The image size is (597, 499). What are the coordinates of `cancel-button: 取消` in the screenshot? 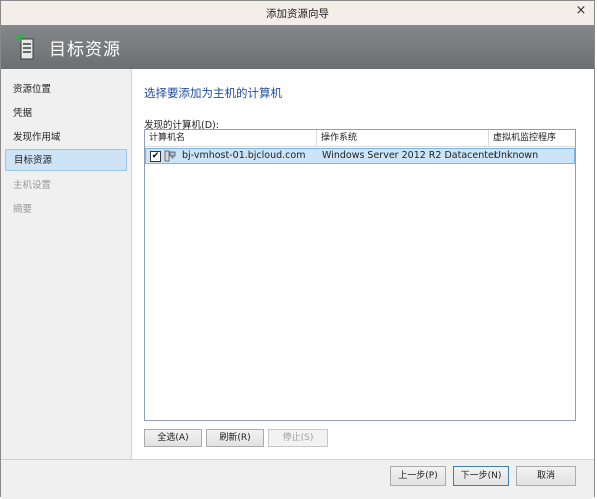 It's located at (546, 476).